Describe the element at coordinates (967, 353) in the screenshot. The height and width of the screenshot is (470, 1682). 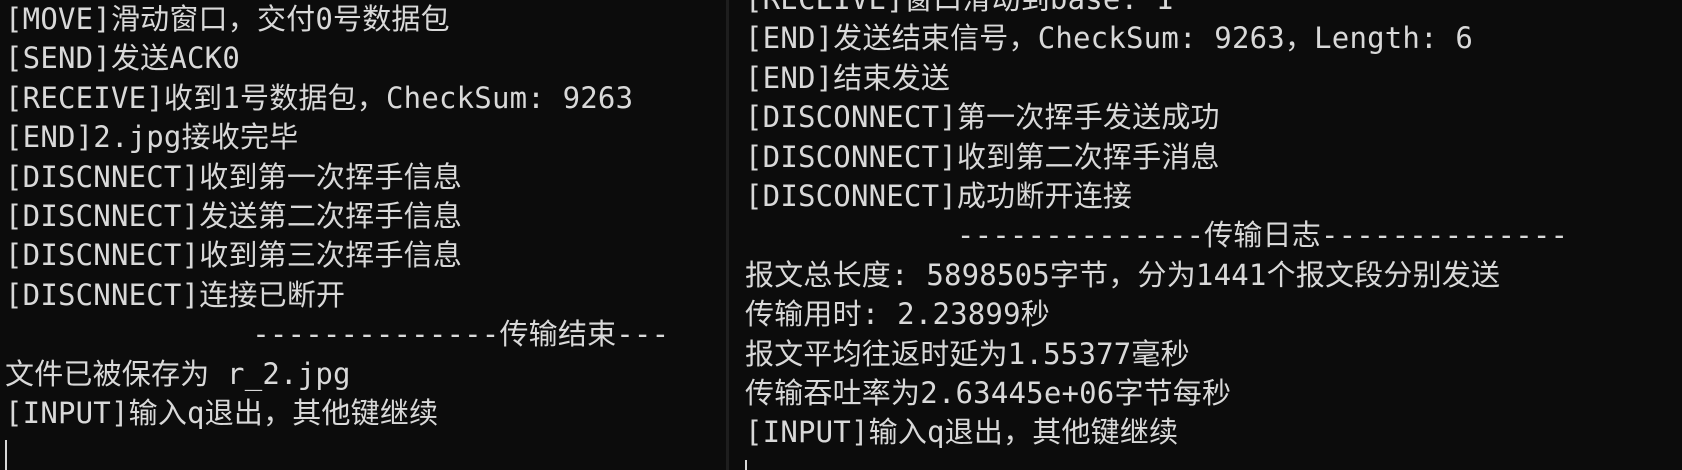
I see `terminal-line: 报文平均往返时延为1.55377毫秒` at that location.